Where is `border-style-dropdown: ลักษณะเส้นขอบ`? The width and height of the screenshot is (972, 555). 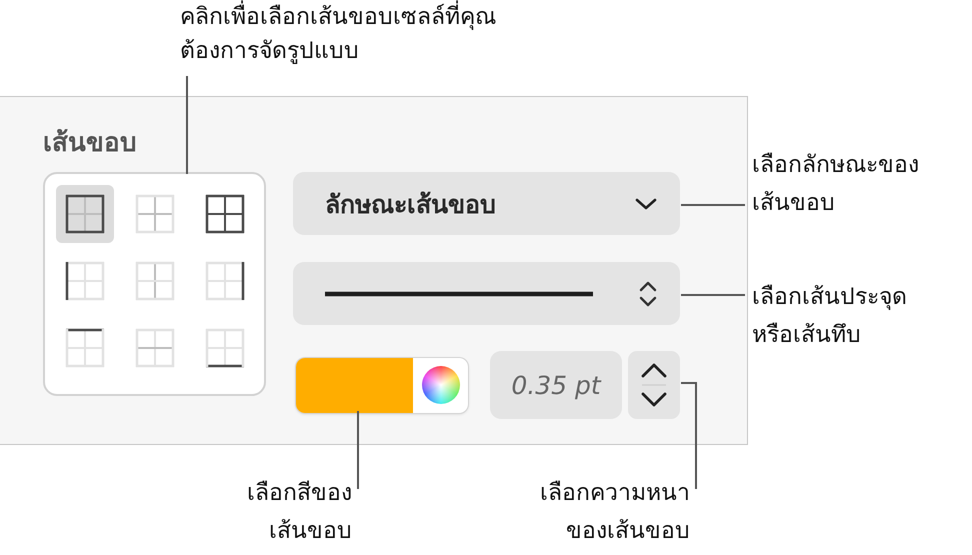 border-style-dropdown: ลักษณะเส้นขอบ is located at coordinates (486, 203).